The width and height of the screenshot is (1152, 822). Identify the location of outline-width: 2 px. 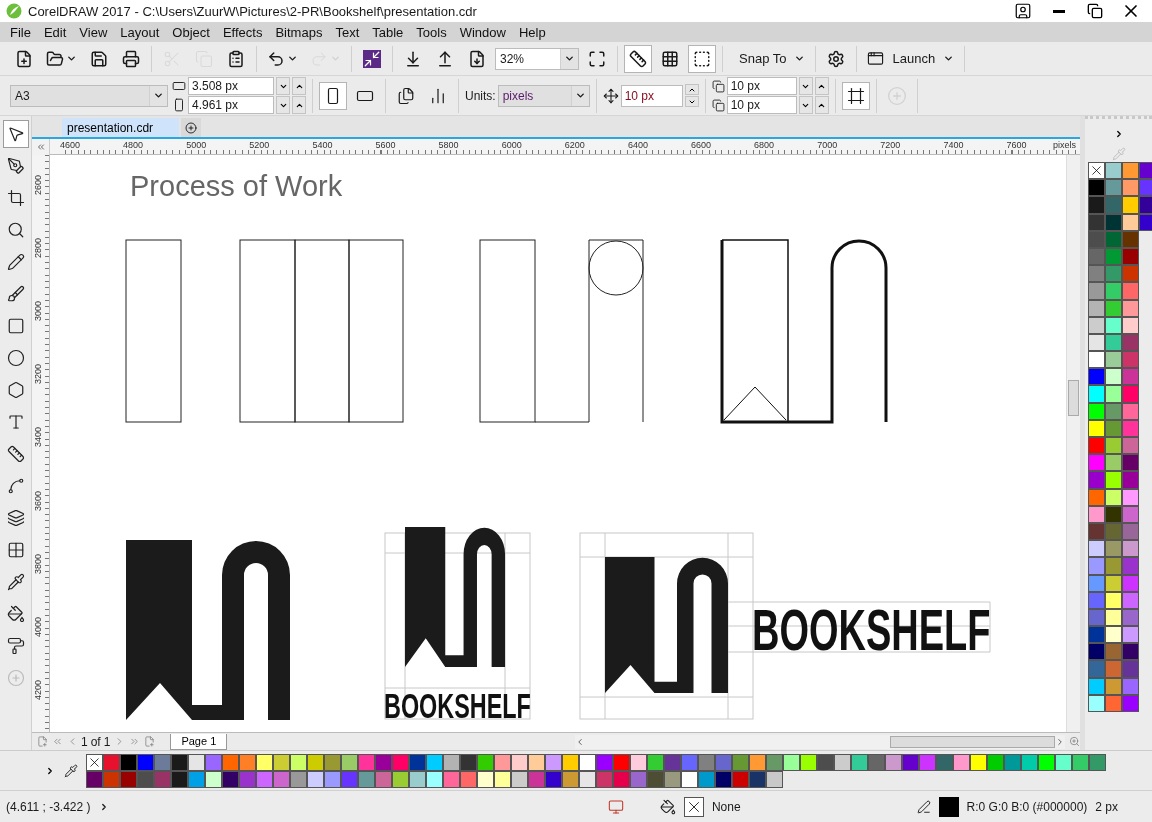
(1106, 806).